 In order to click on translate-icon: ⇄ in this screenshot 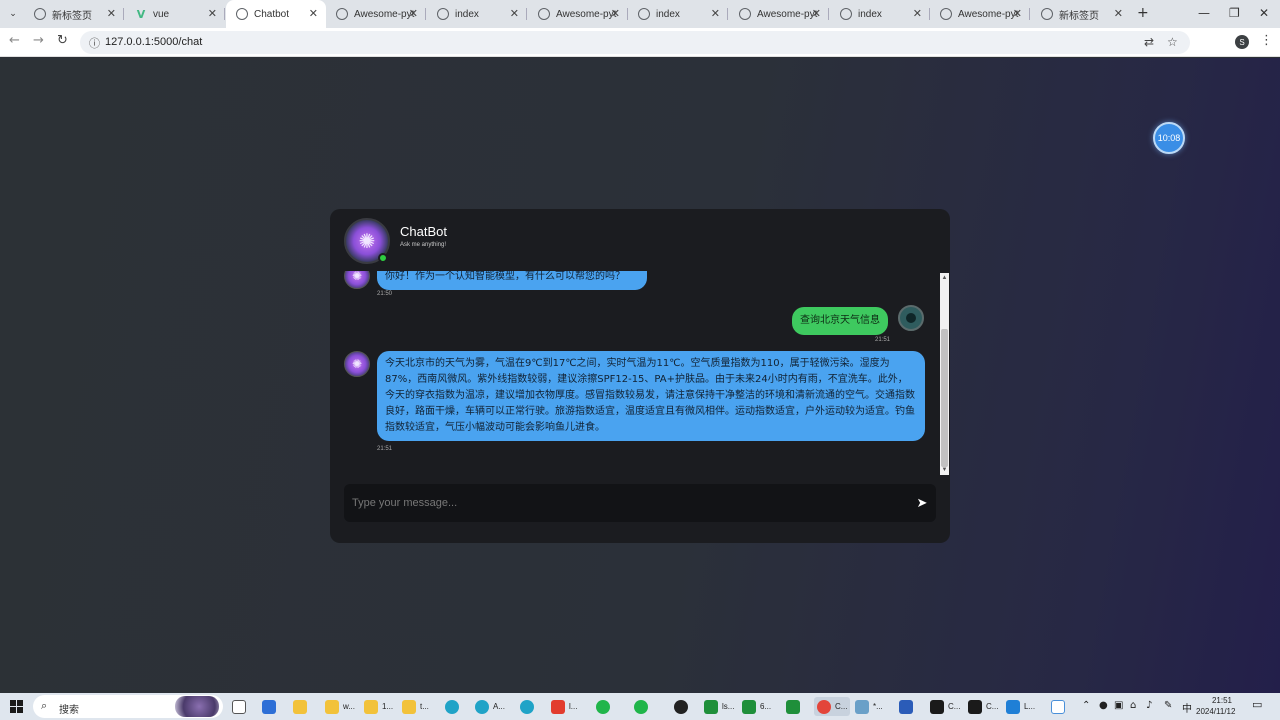, I will do `click(1149, 42)`.